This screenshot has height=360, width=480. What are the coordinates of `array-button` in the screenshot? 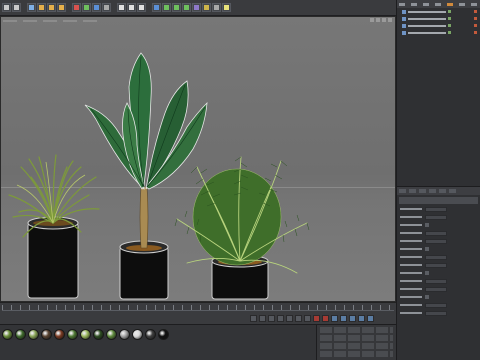 It's located at (186, 7).